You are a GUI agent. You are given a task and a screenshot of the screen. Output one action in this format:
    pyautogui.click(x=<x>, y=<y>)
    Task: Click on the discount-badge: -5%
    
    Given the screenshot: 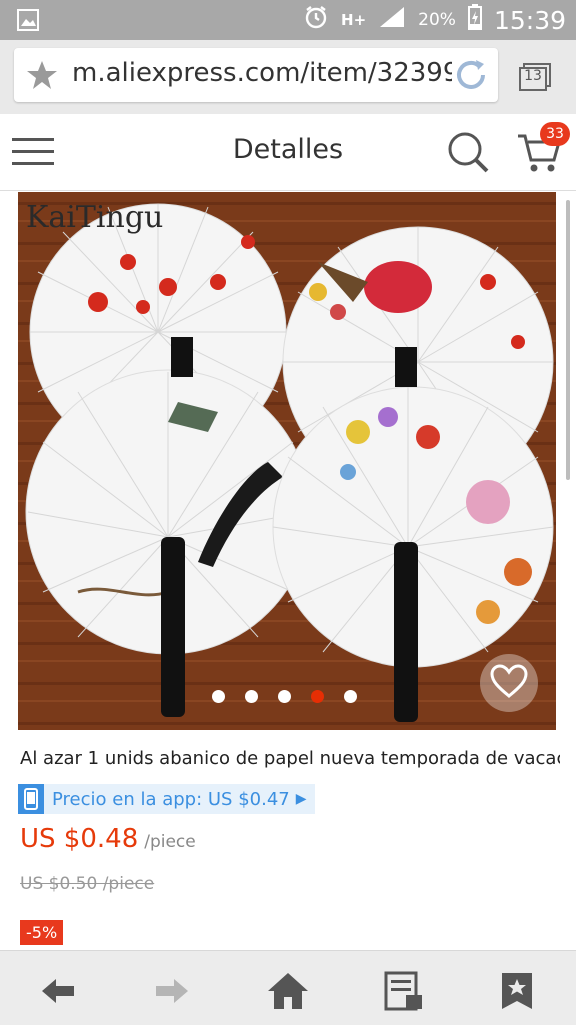 What is the action you would take?
    pyautogui.click(x=42, y=932)
    